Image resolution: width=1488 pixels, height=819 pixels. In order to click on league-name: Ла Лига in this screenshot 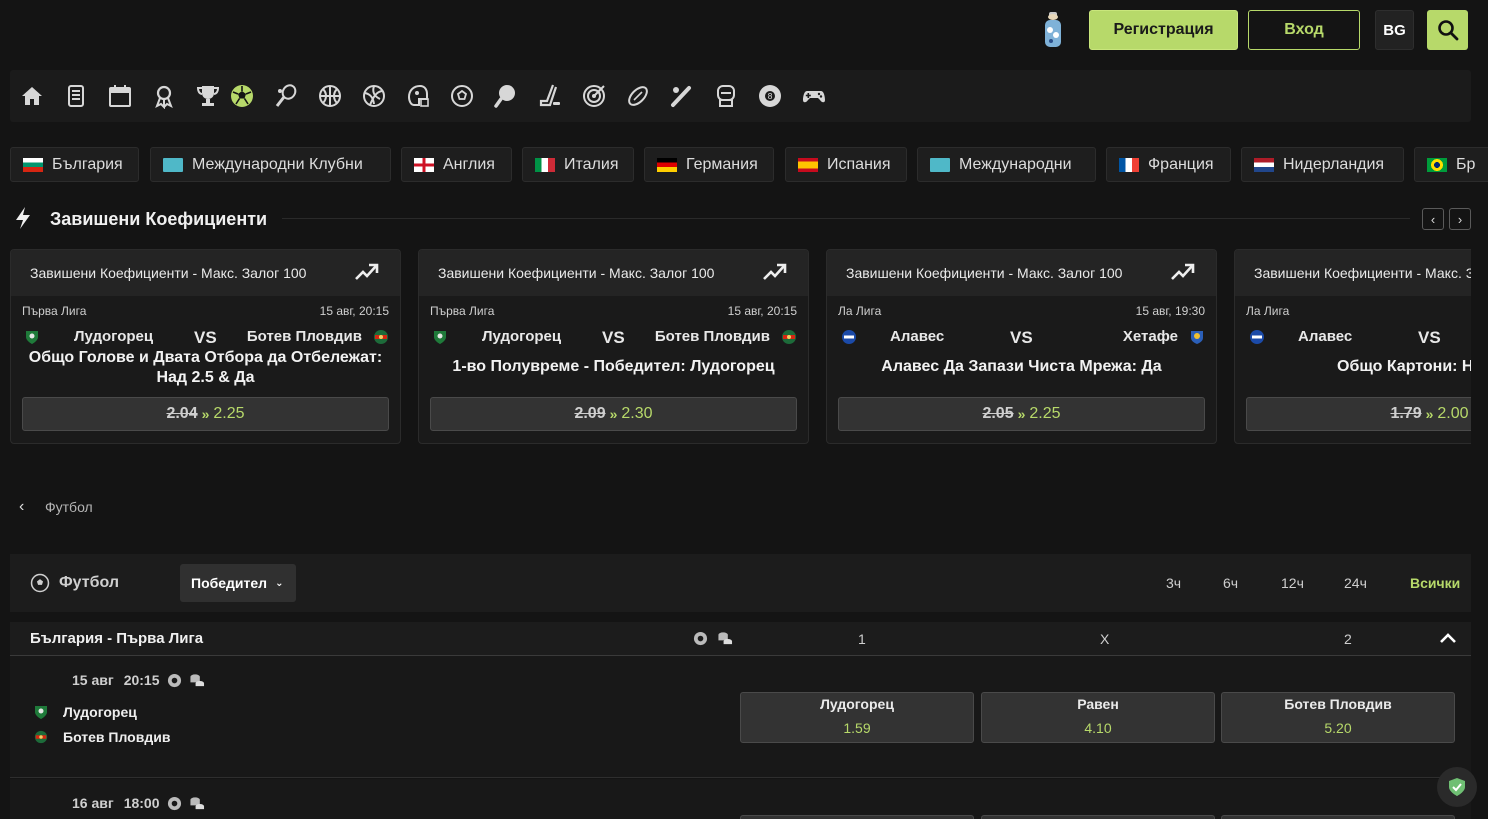, I will do `click(860, 311)`.